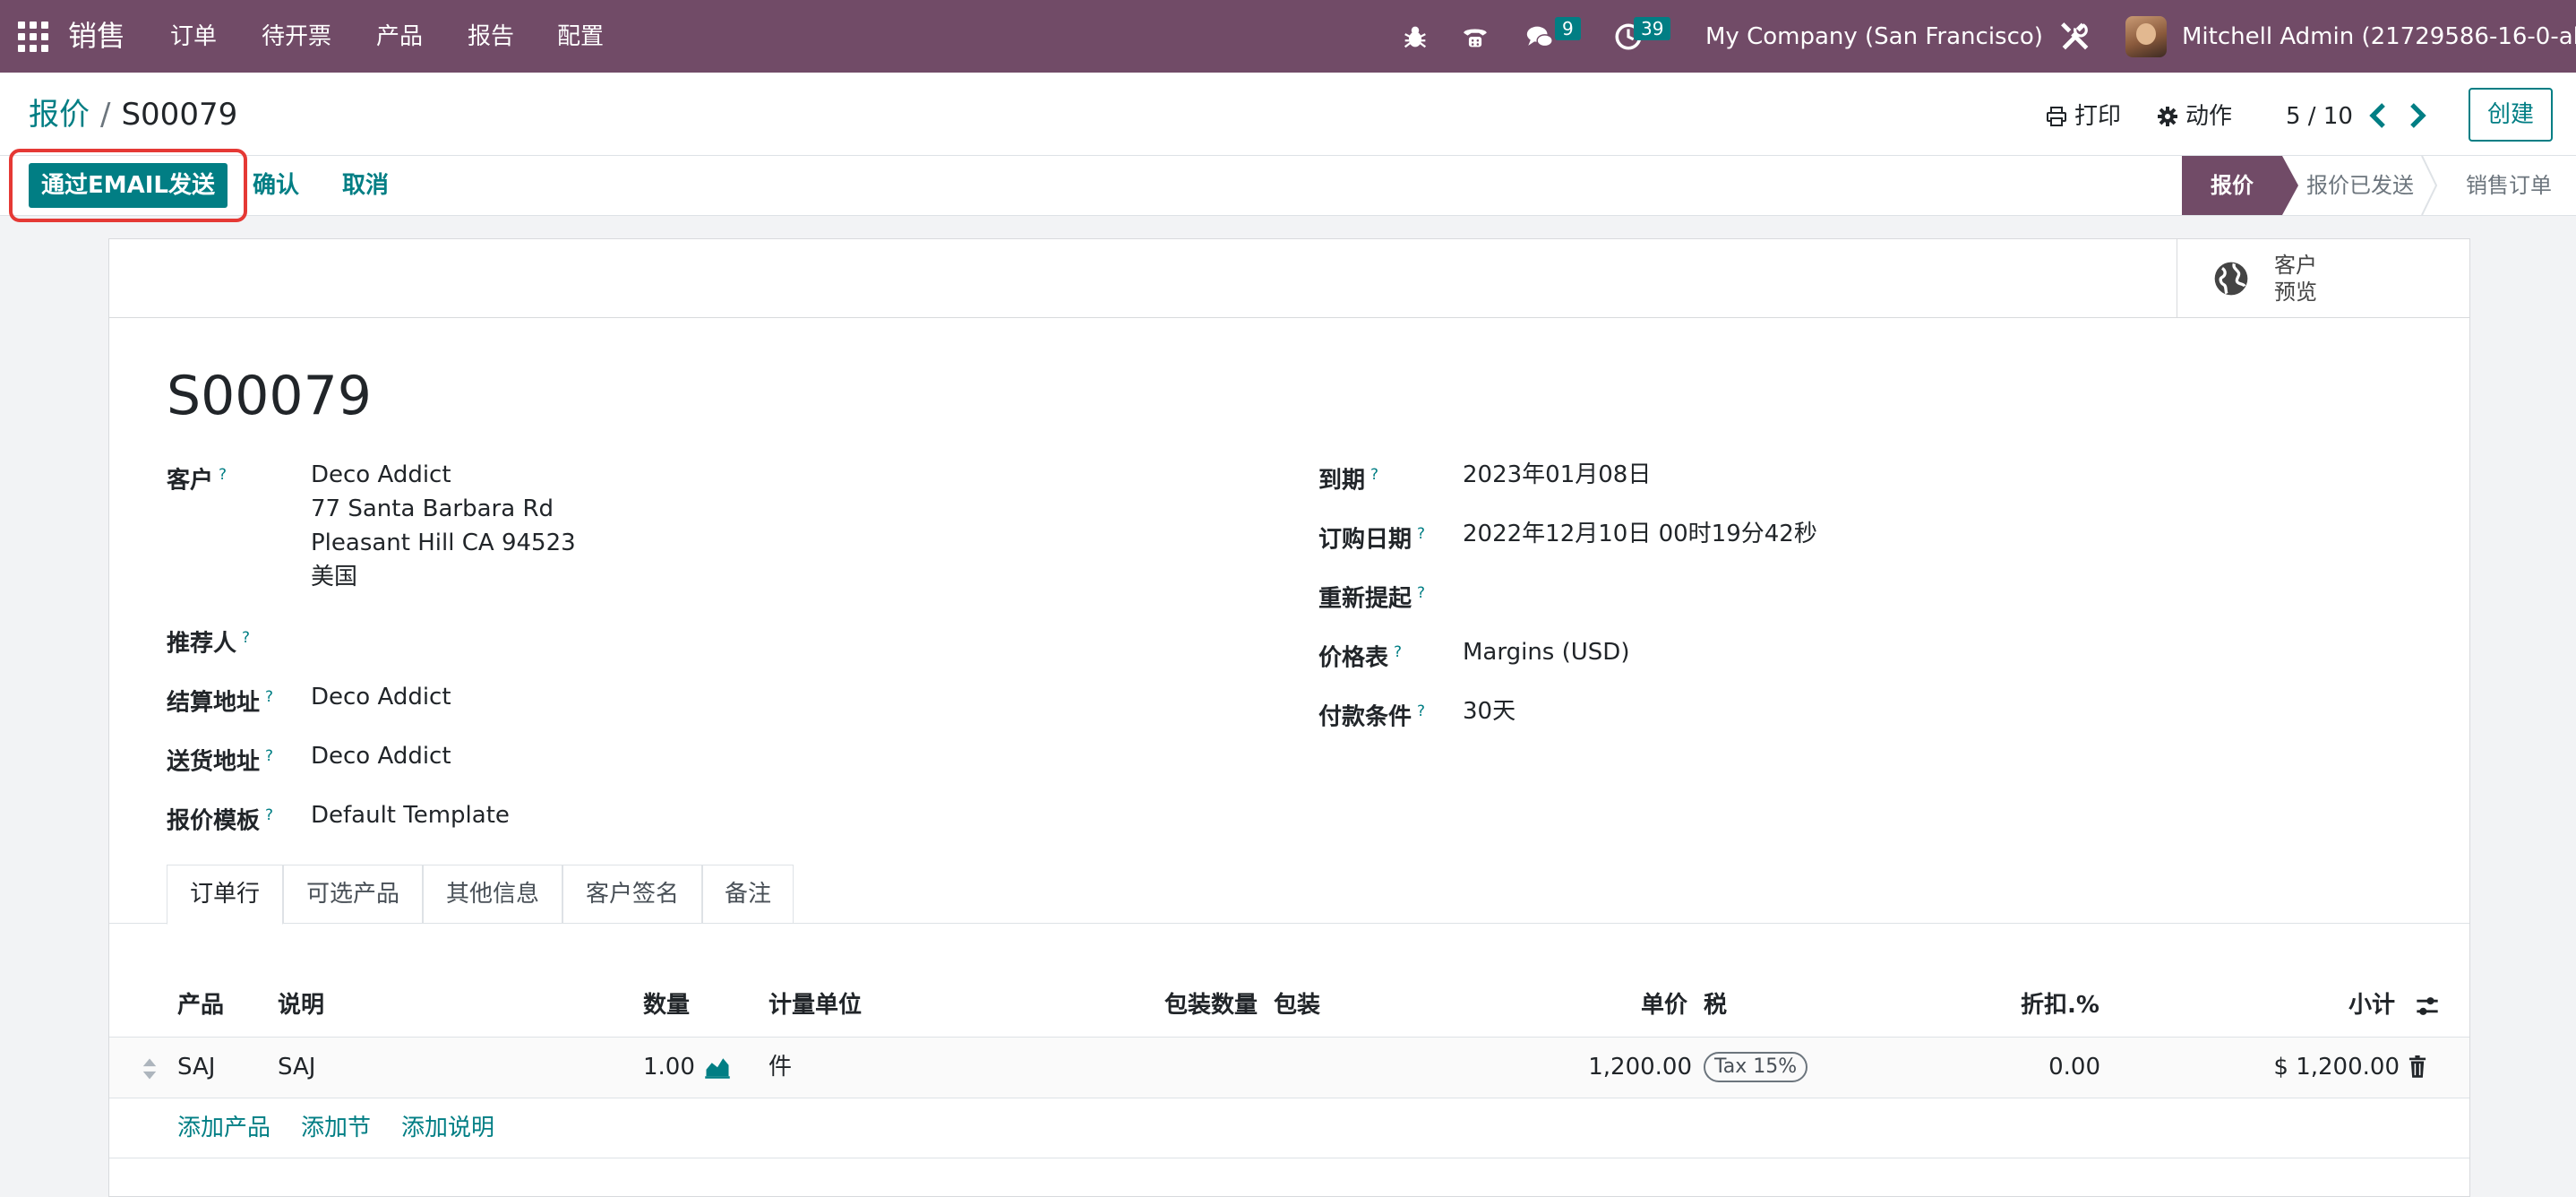 The image size is (2576, 1197). What do you see at coordinates (200, 1005) in the screenshot?
I see `column-product: 产品` at bounding box center [200, 1005].